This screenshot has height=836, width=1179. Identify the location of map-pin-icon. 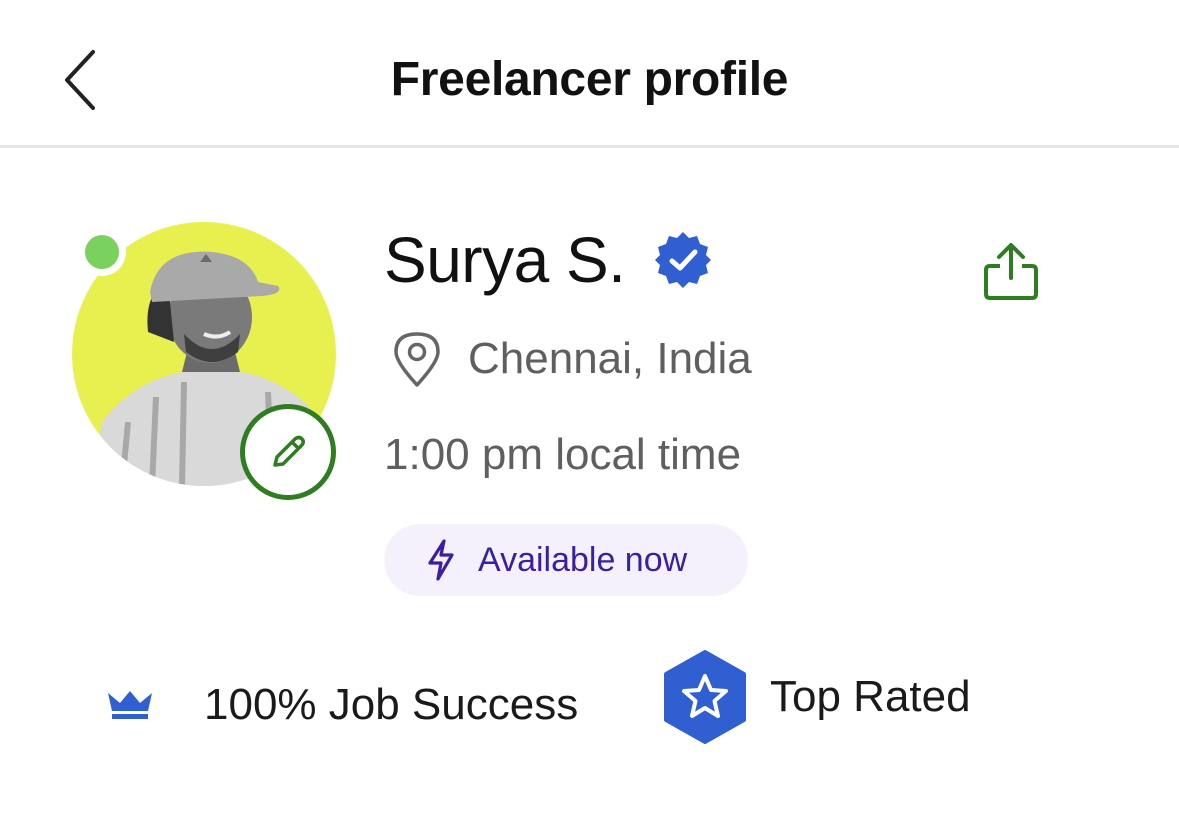
(417, 359).